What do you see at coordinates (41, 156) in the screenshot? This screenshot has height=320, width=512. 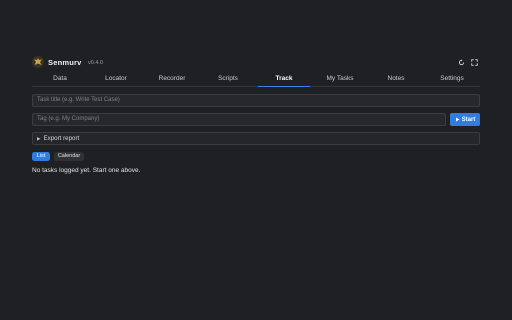 I see `view-list-button: List` at bounding box center [41, 156].